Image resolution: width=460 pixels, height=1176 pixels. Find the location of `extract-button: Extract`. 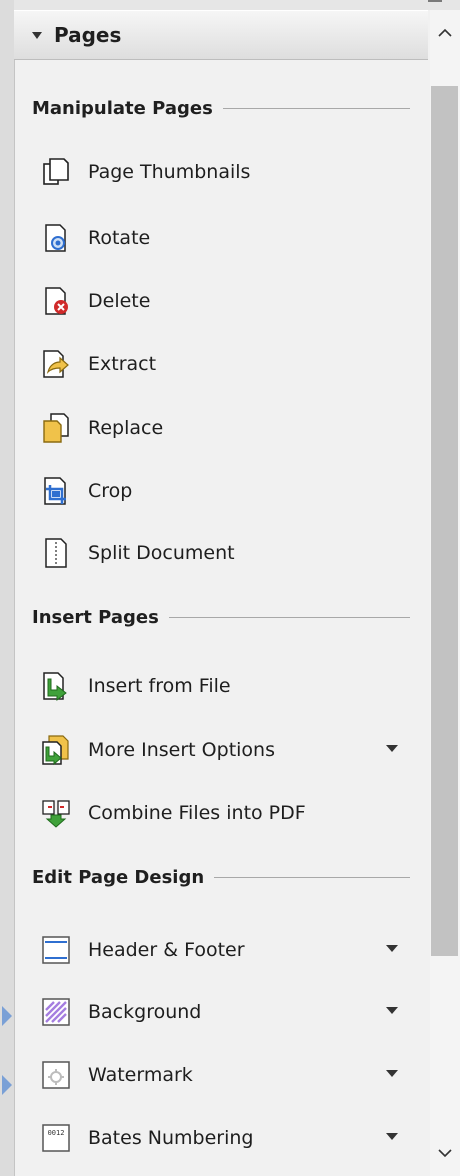

extract-button: Extract is located at coordinates (228, 364).